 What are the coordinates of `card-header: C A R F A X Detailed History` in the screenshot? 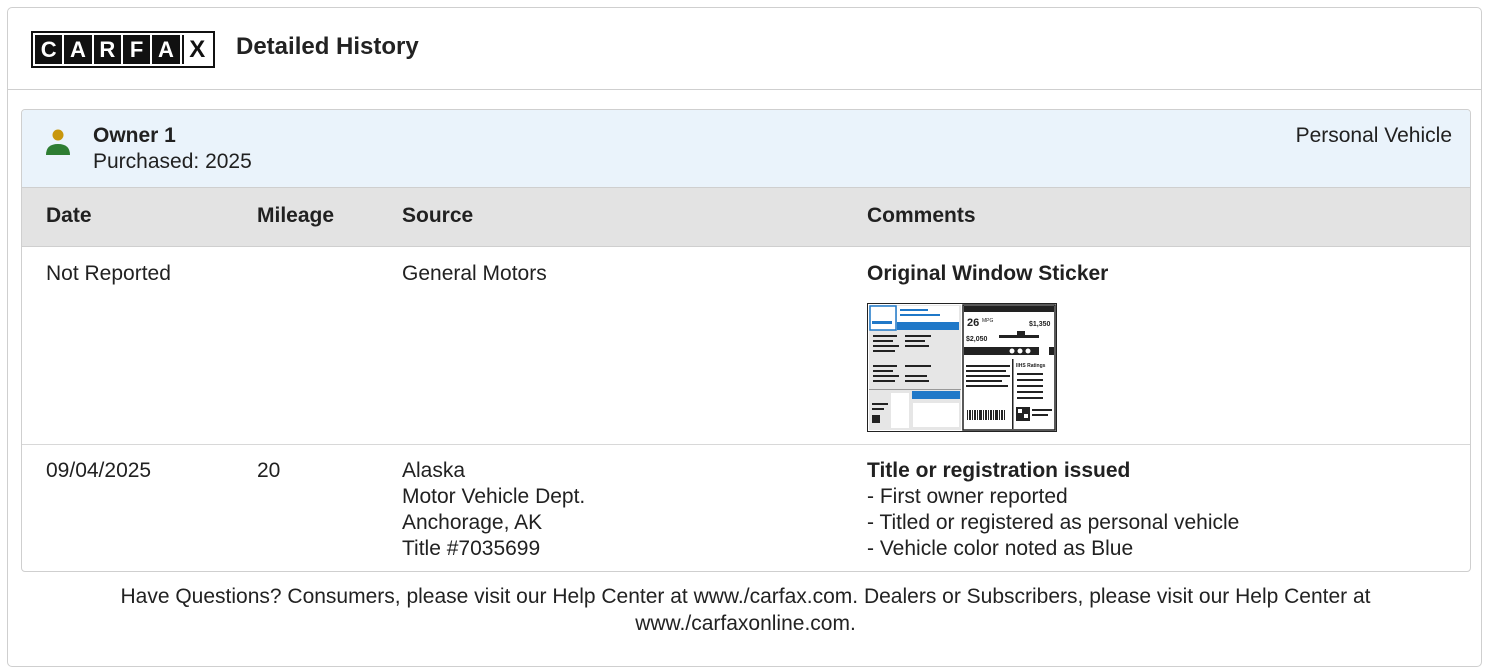 It's located at (744, 49).